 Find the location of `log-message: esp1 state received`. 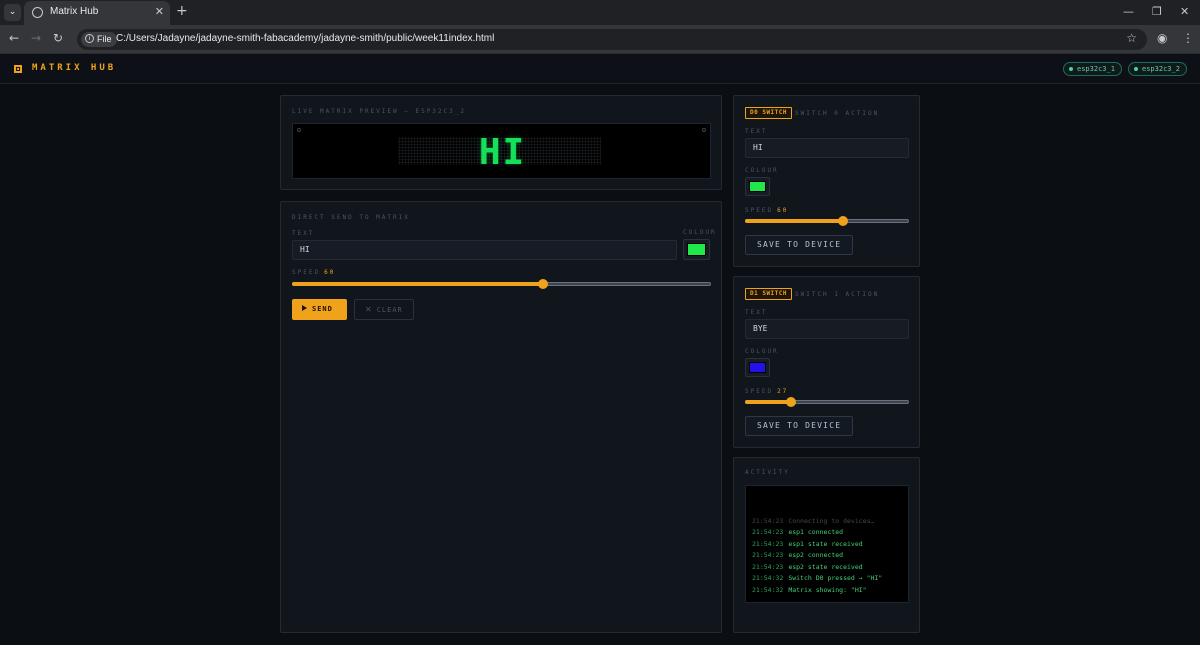

log-message: esp1 state received is located at coordinates (825, 543).